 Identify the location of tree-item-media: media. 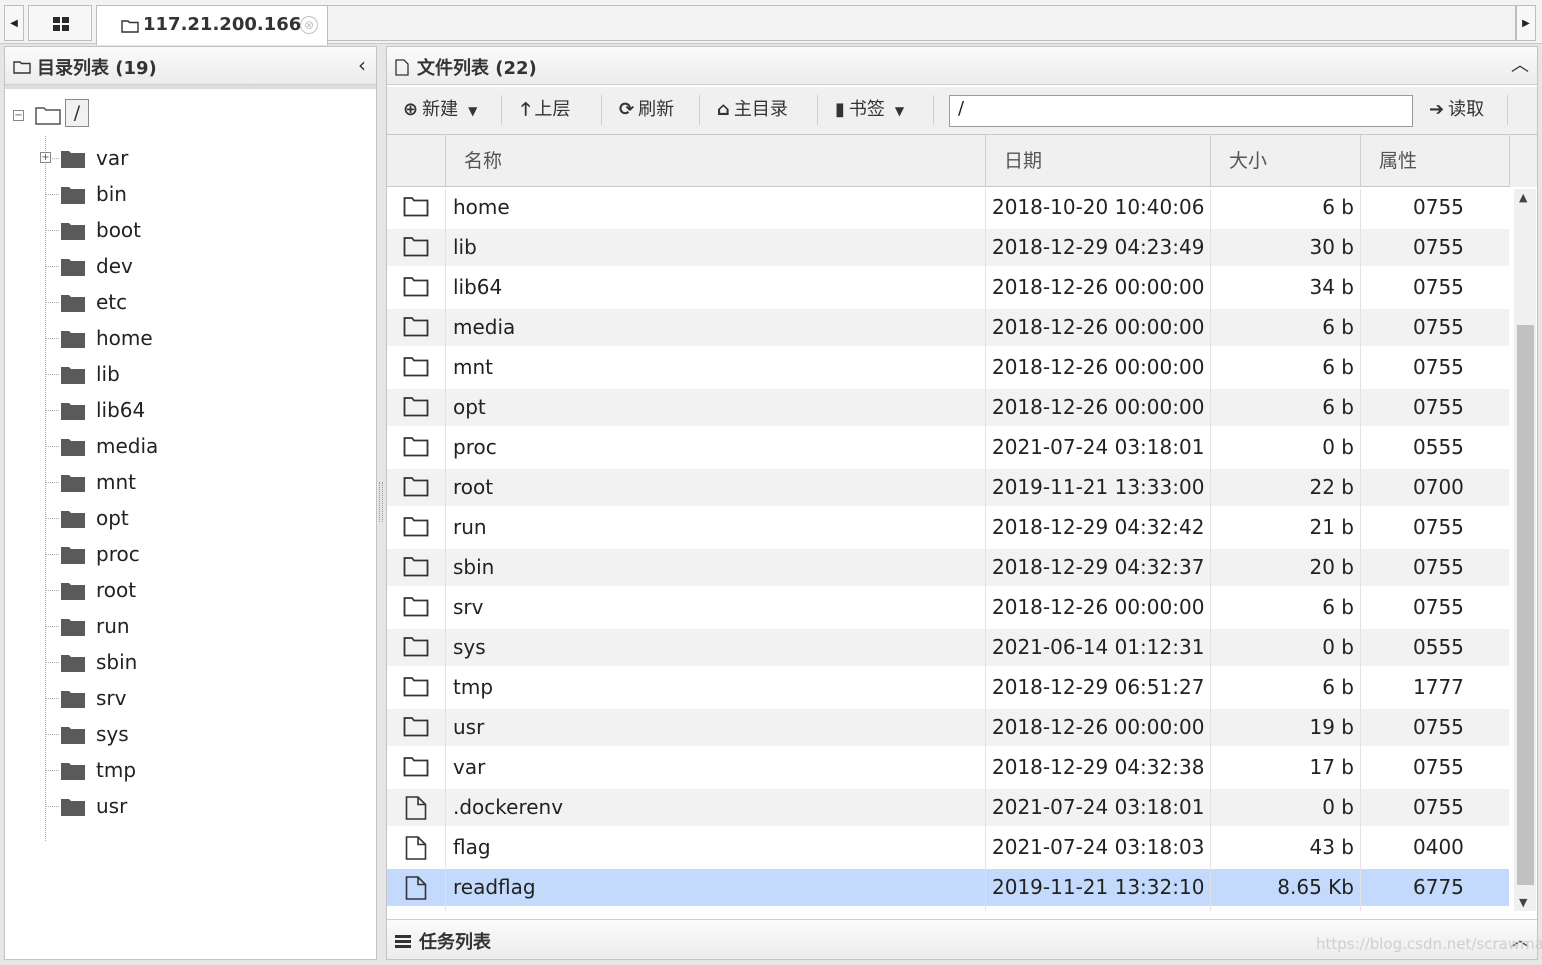
(205, 446).